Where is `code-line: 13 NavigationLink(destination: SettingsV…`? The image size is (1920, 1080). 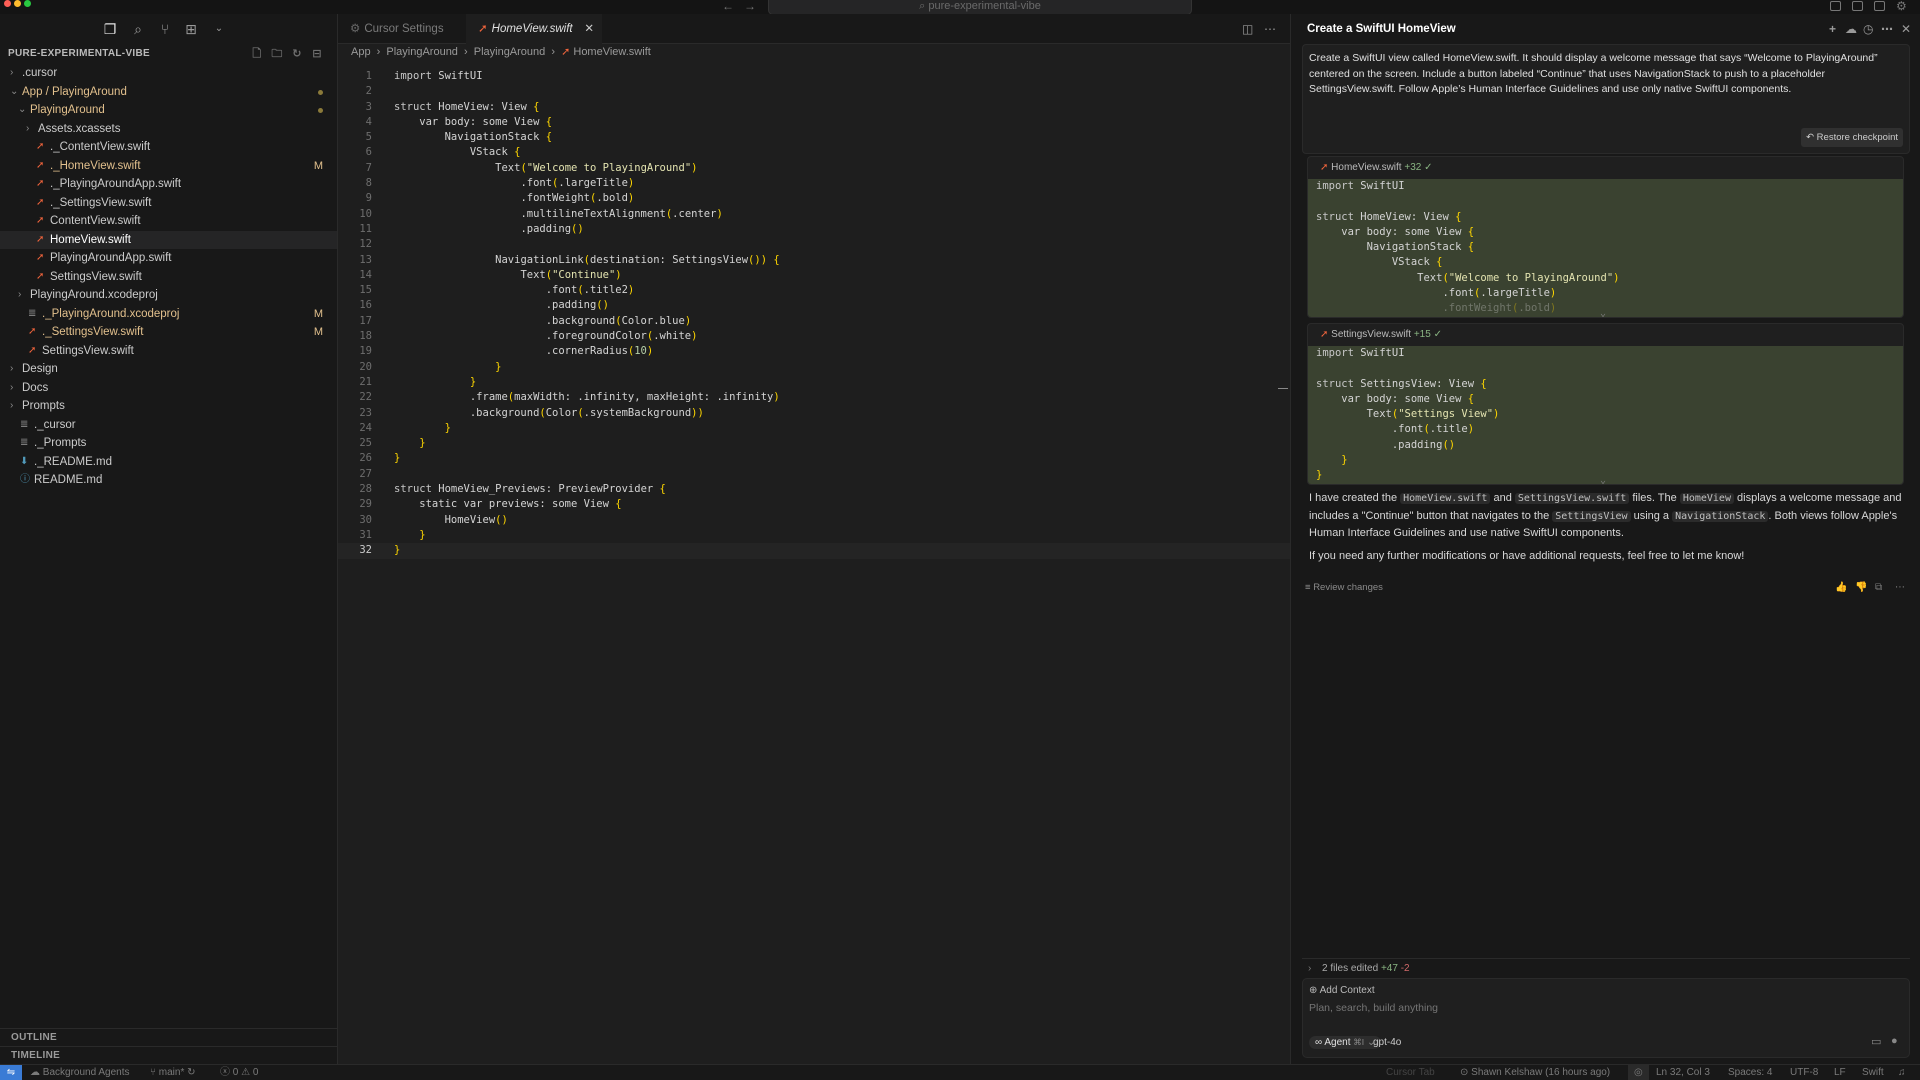 code-line: 13 NavigationLink(destination: SettingsV… is located at coordinates (814, 260).